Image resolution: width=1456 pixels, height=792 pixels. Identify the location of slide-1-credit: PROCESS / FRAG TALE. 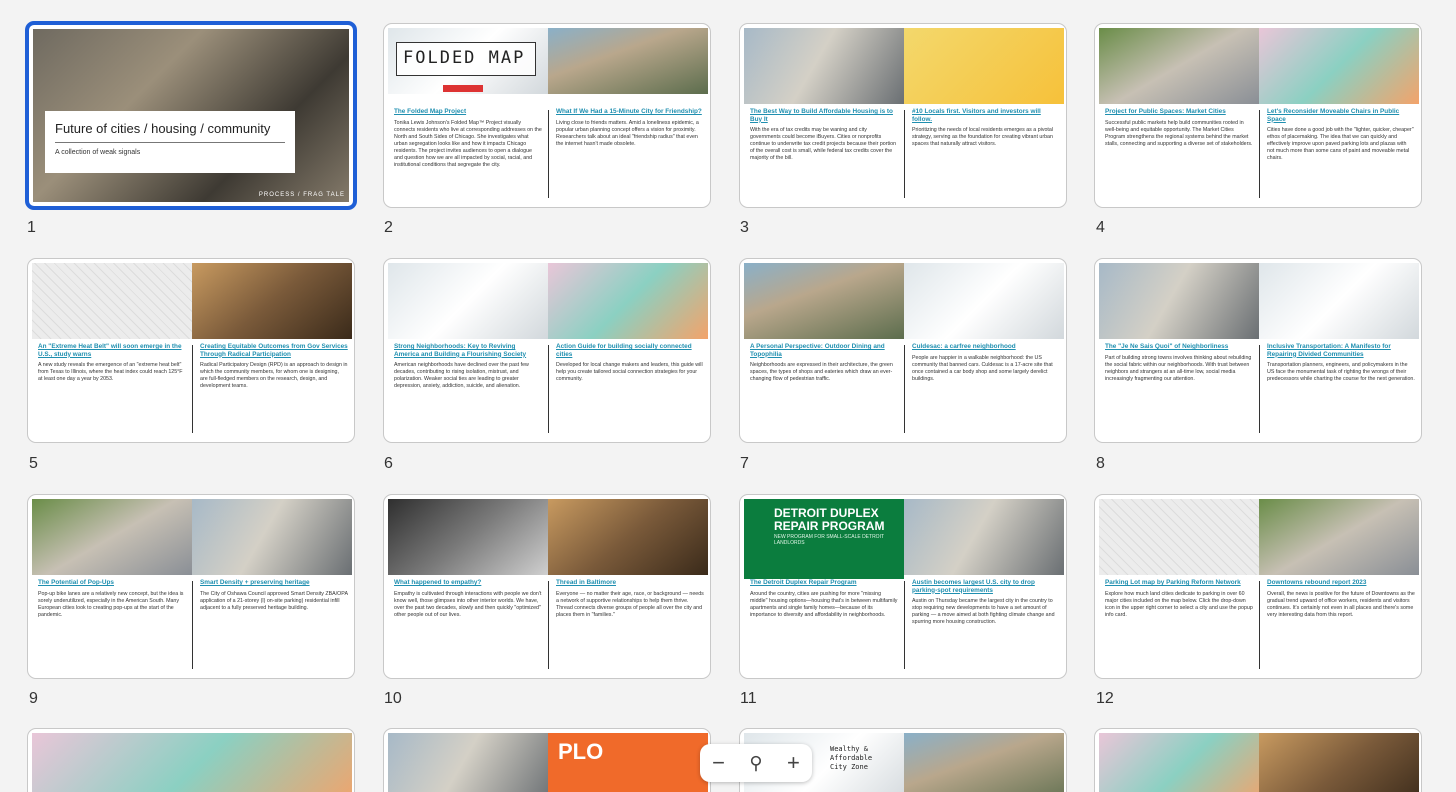
(301, 195).